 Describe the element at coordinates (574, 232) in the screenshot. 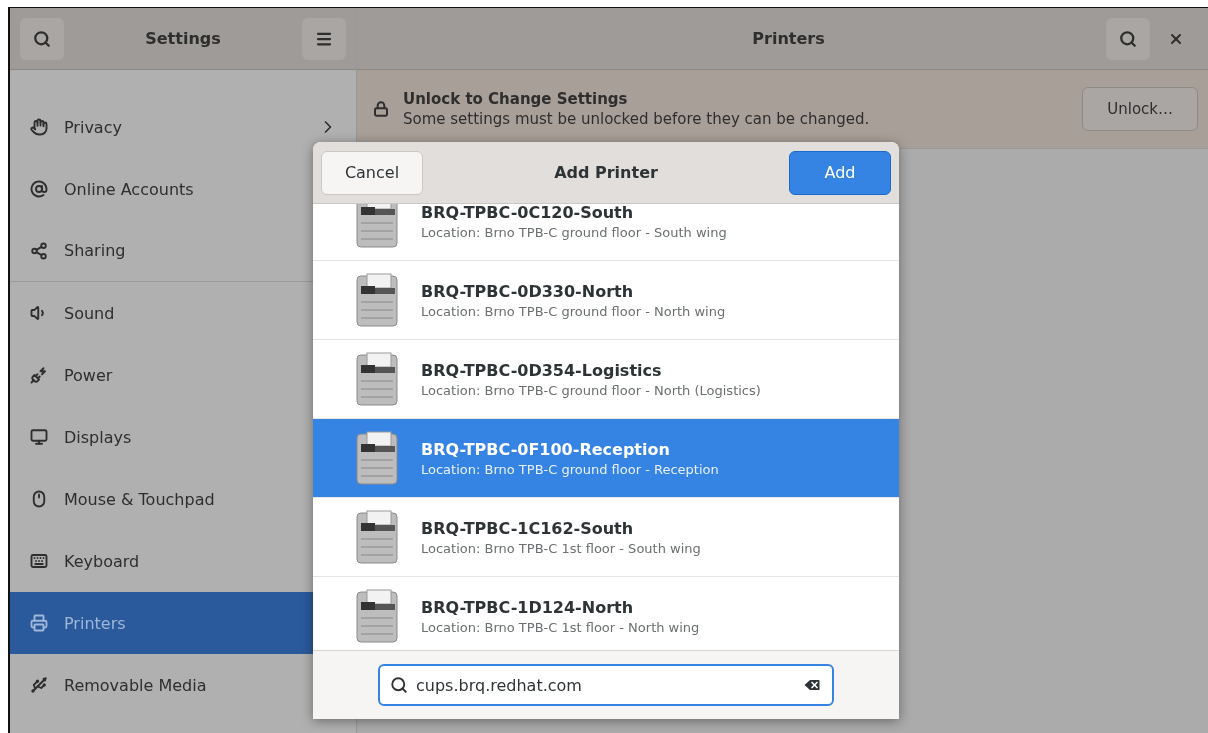

I see `printer-location: Location: Brno TPB-C ground floor - South wing` at that location.